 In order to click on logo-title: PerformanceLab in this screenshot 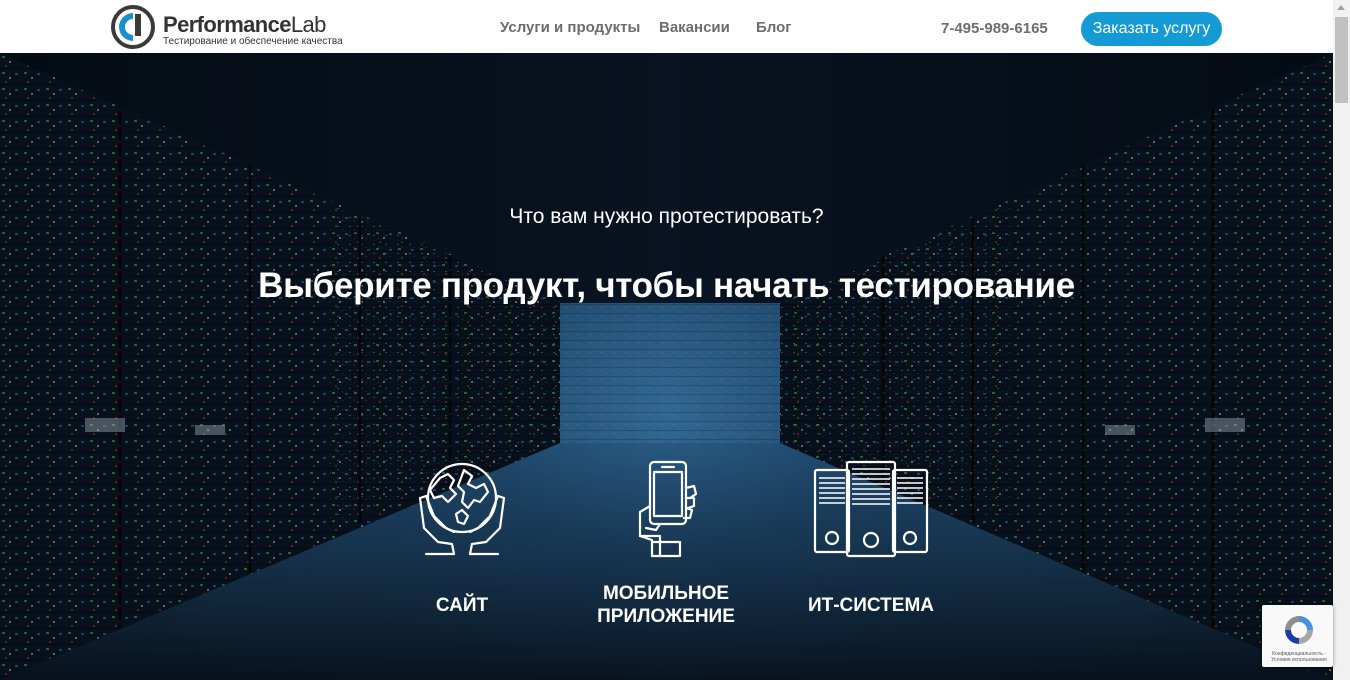, I will do `click(244, 25)`.